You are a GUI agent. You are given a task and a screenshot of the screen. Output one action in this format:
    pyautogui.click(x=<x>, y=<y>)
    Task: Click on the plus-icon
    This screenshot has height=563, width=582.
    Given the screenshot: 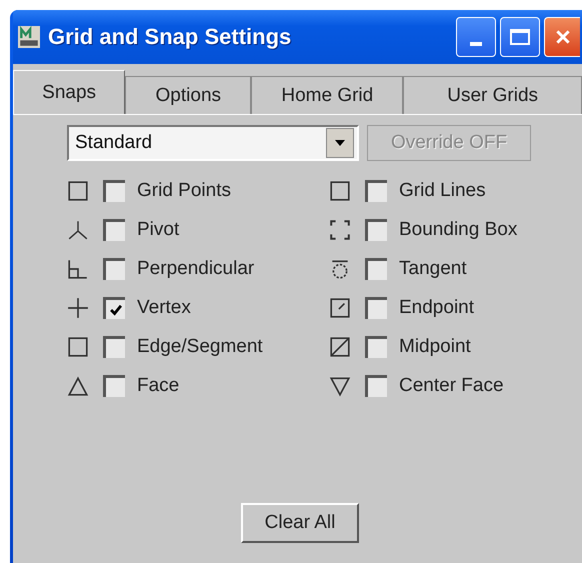 What is the action you would take?
    pyautogui.click(x=78, y=308)
    